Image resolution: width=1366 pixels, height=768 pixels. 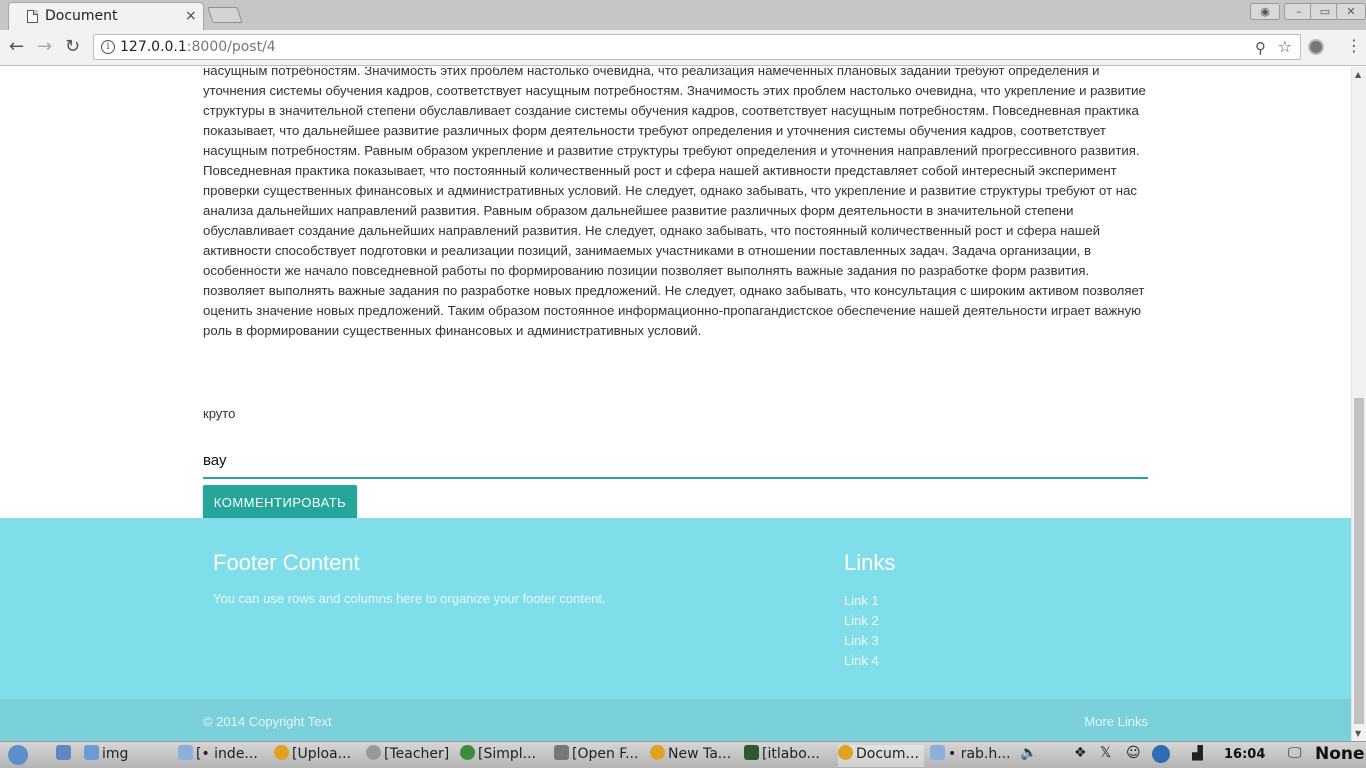 I want to click on menu-icon: ⋮, so click(x=1354, y=45).